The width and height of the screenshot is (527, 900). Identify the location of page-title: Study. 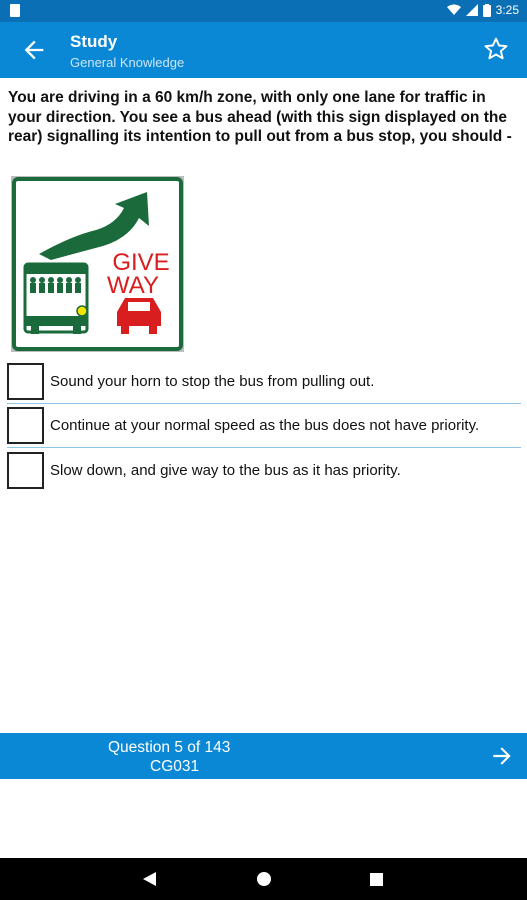
(94, 41).